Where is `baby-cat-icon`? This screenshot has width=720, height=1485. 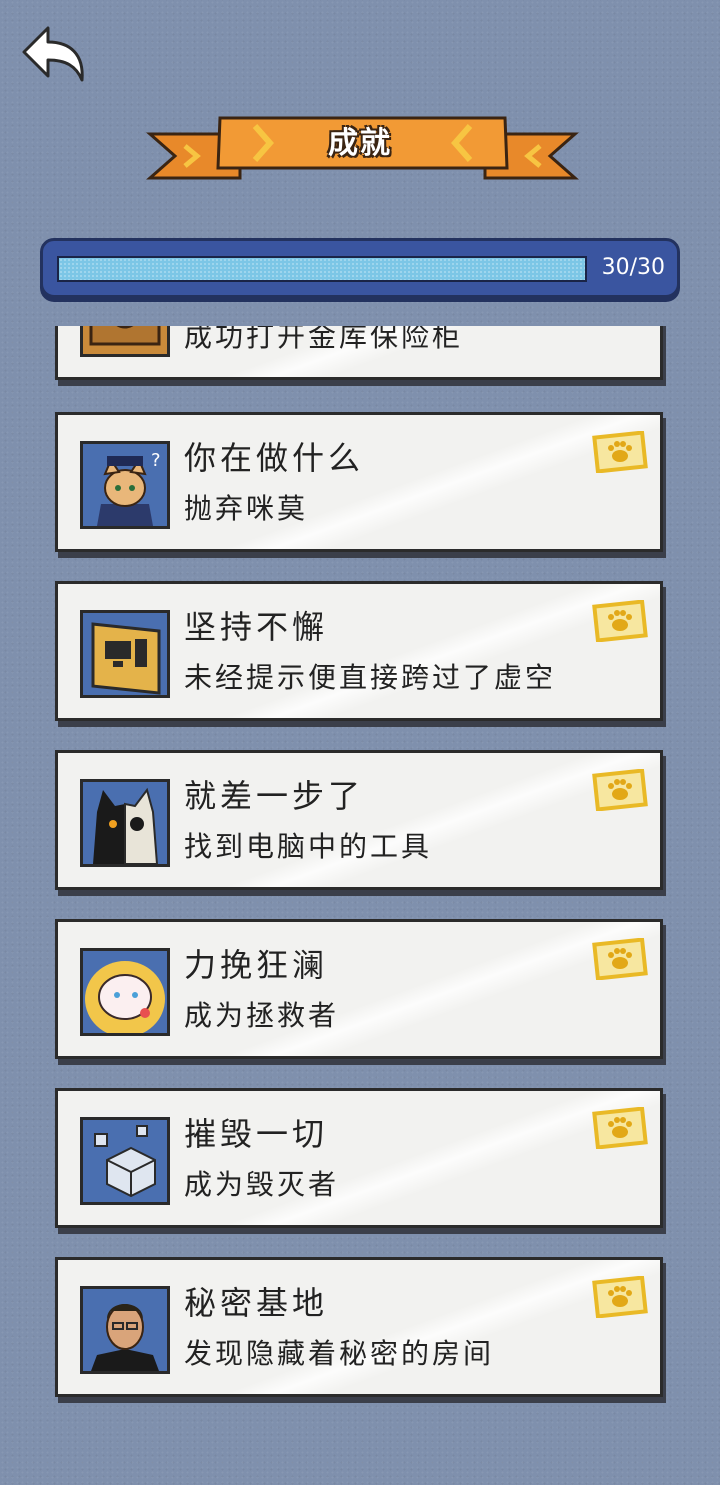
baby-cat-icon is located at coordinates (125, 992).